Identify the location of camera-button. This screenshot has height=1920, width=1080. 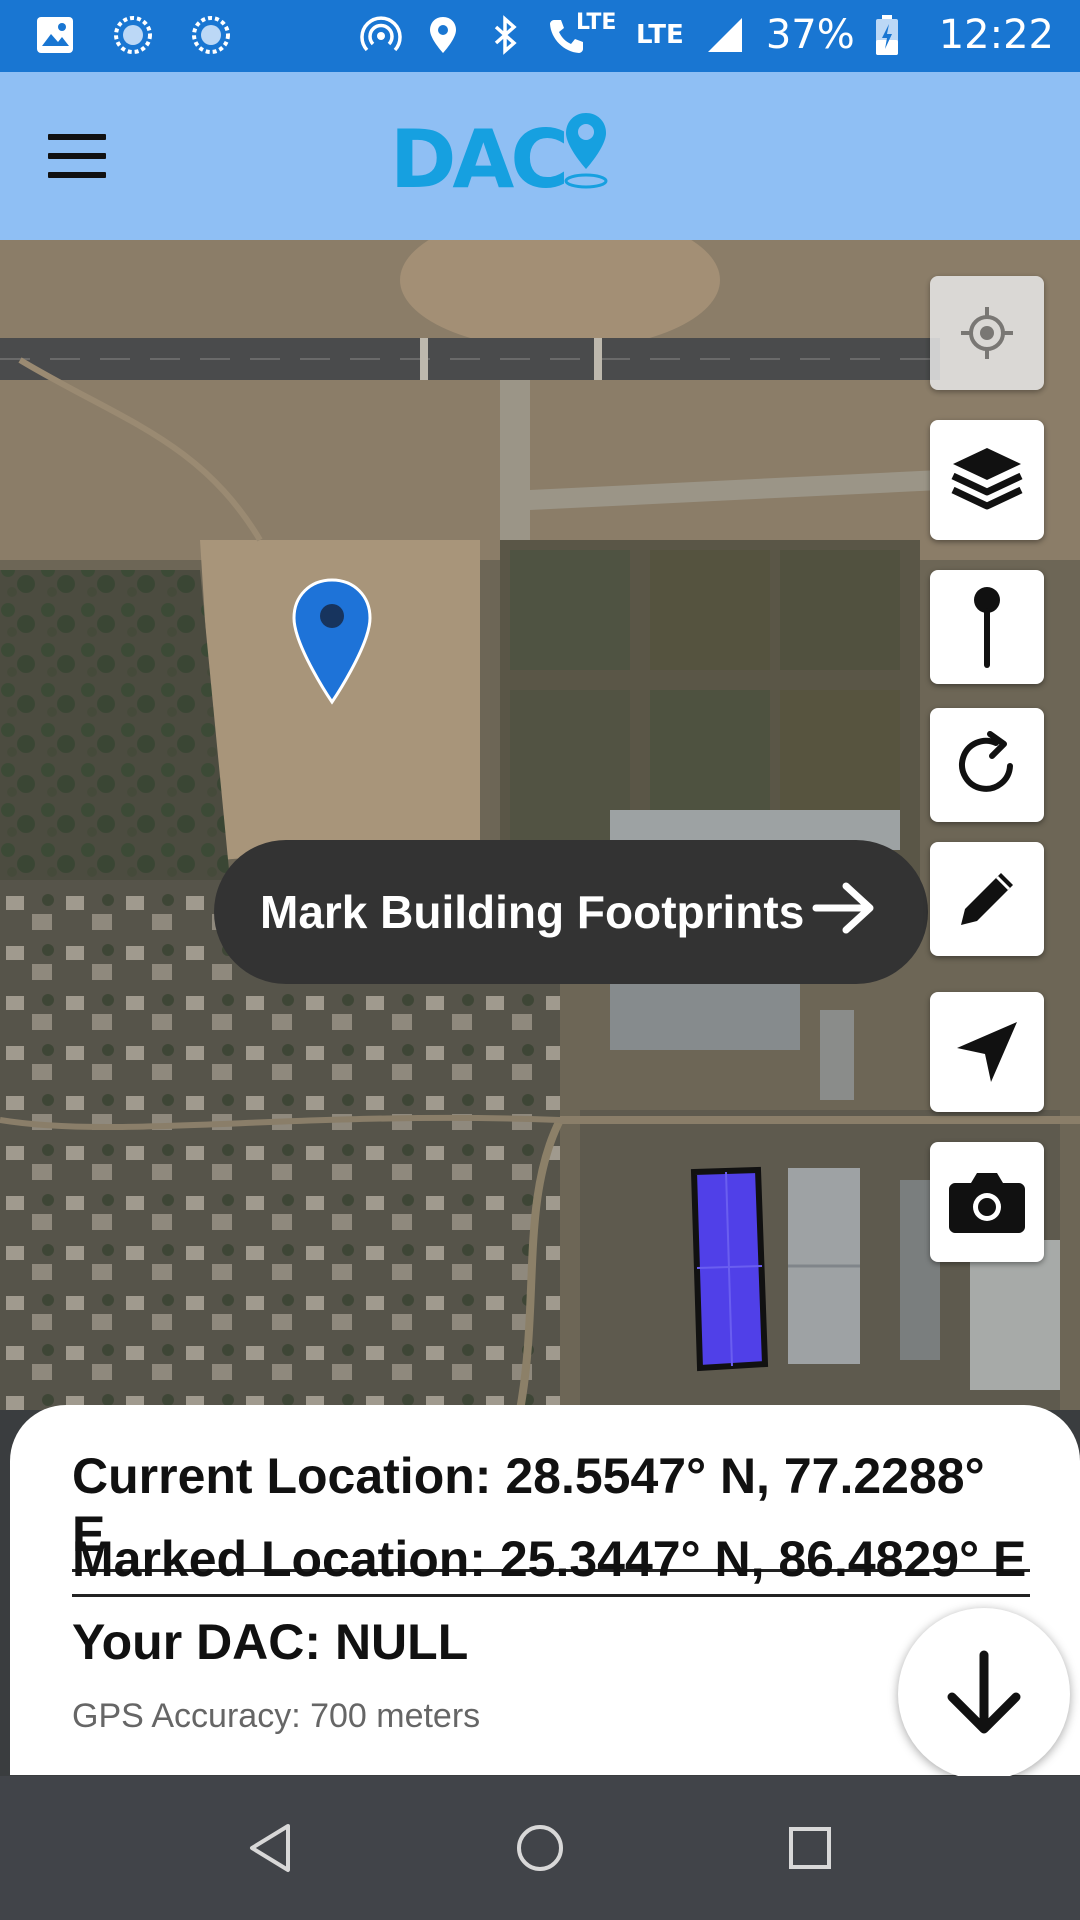
(987, 1202).